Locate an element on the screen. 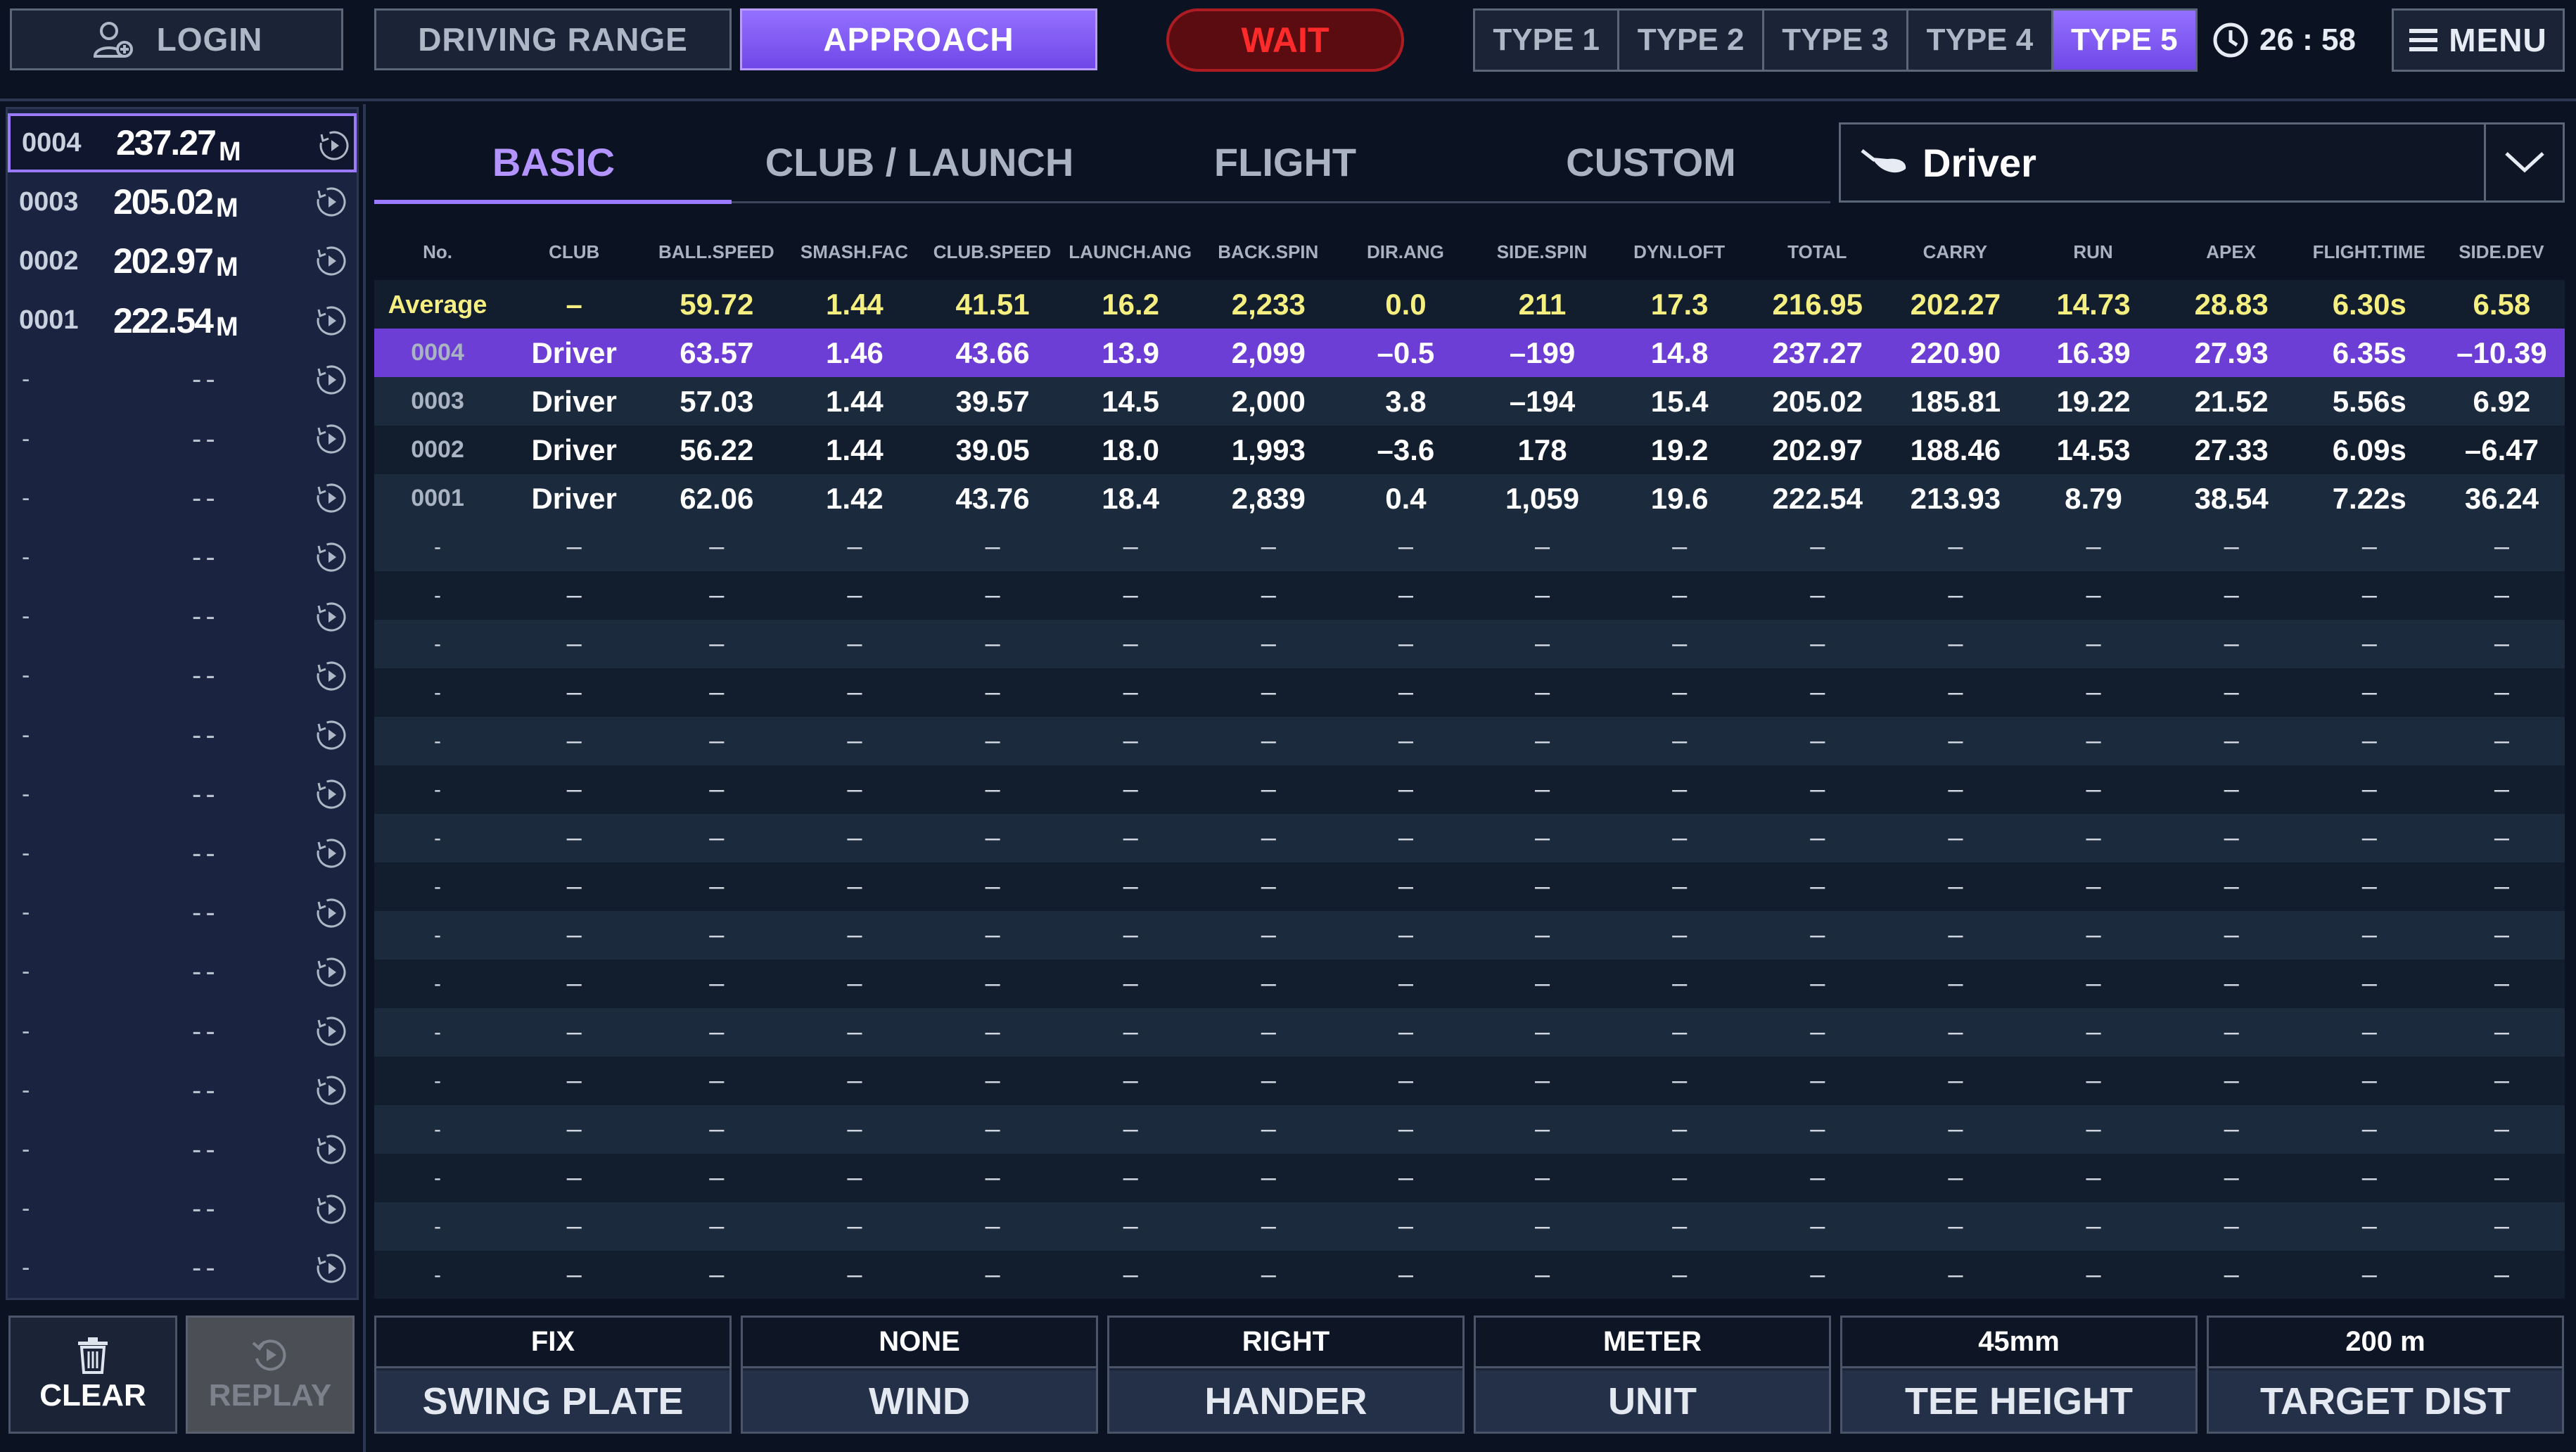 The image size is (2576, 1452). mode-driving-range-button: DRIVING RANGE is located at coordinates (553, 39).